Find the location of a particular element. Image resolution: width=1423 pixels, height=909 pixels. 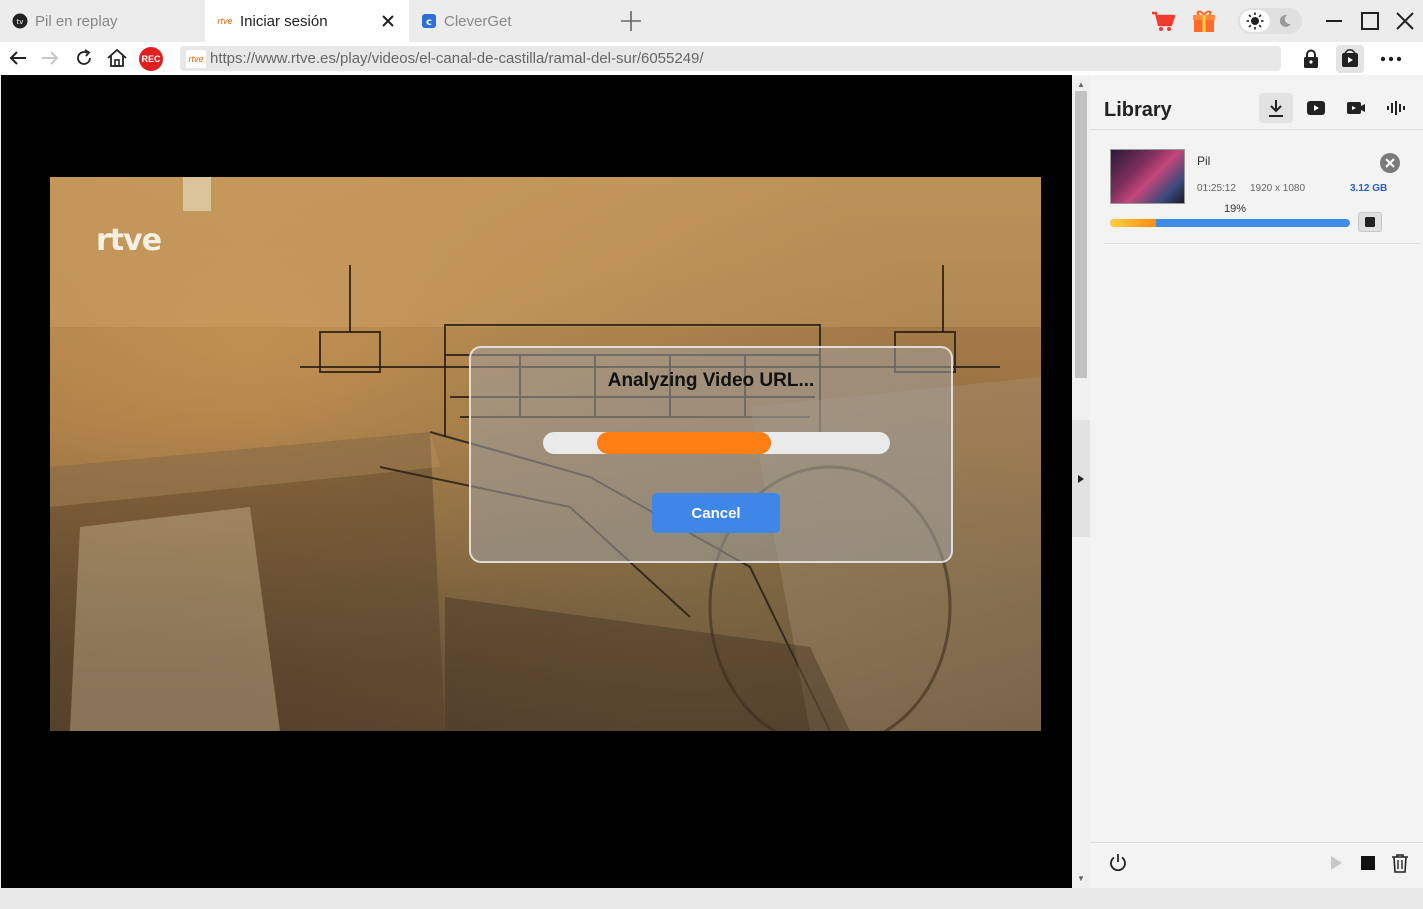

svg-text: c is located at coordinates (429, 22).